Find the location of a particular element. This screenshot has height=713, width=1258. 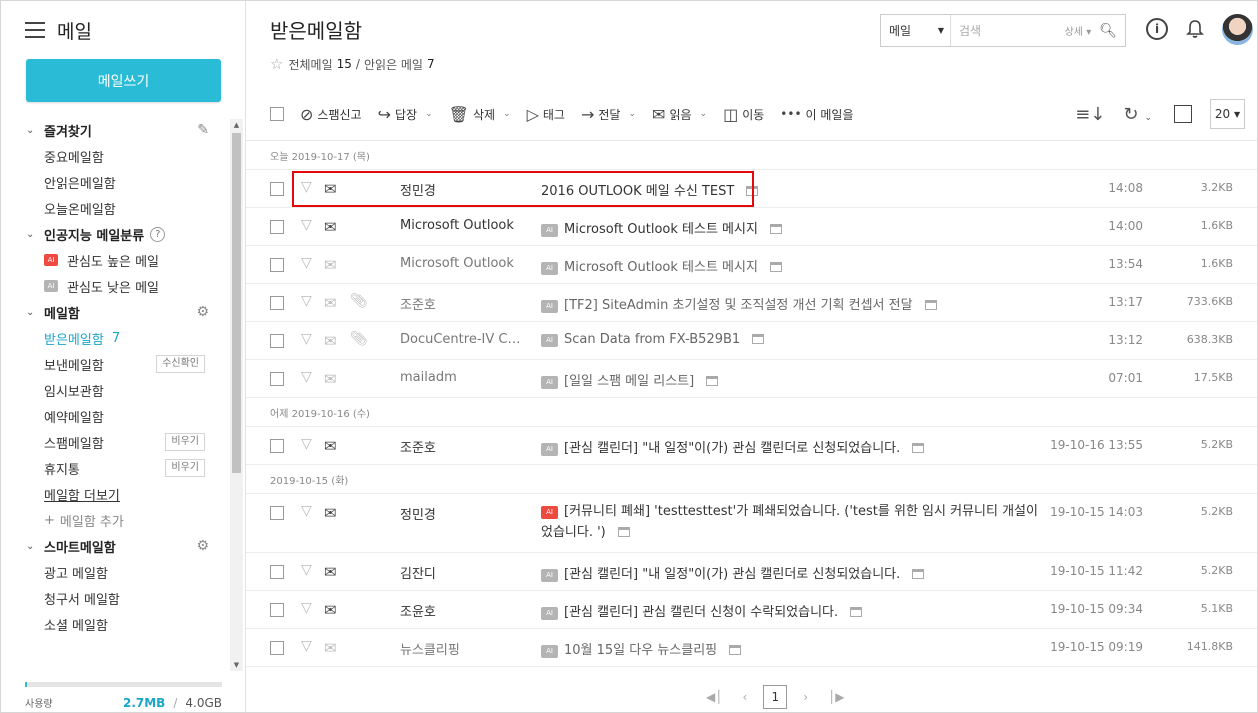

first-page-icon: ◀│ is located at coordinates (714, 697).